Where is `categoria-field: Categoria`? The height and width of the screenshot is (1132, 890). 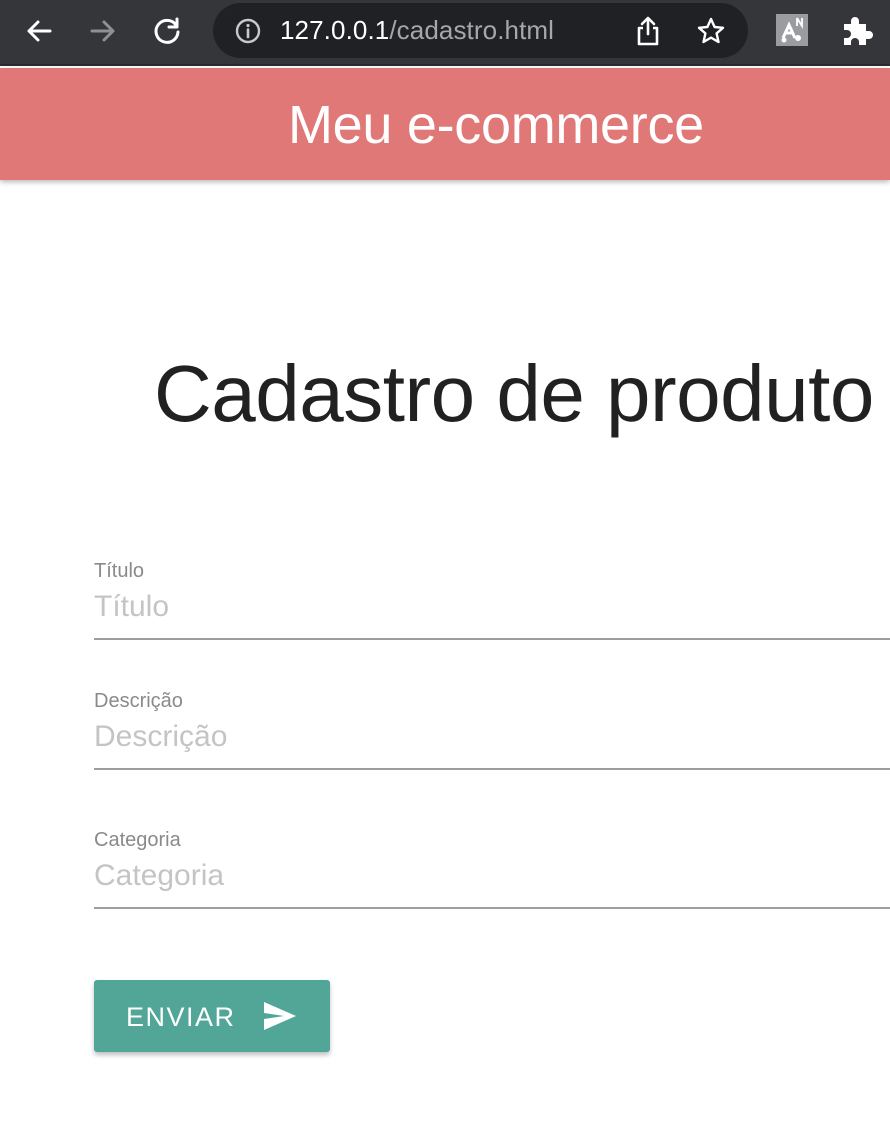 categoria-field: Categoria is located at coordinates (492, 868).